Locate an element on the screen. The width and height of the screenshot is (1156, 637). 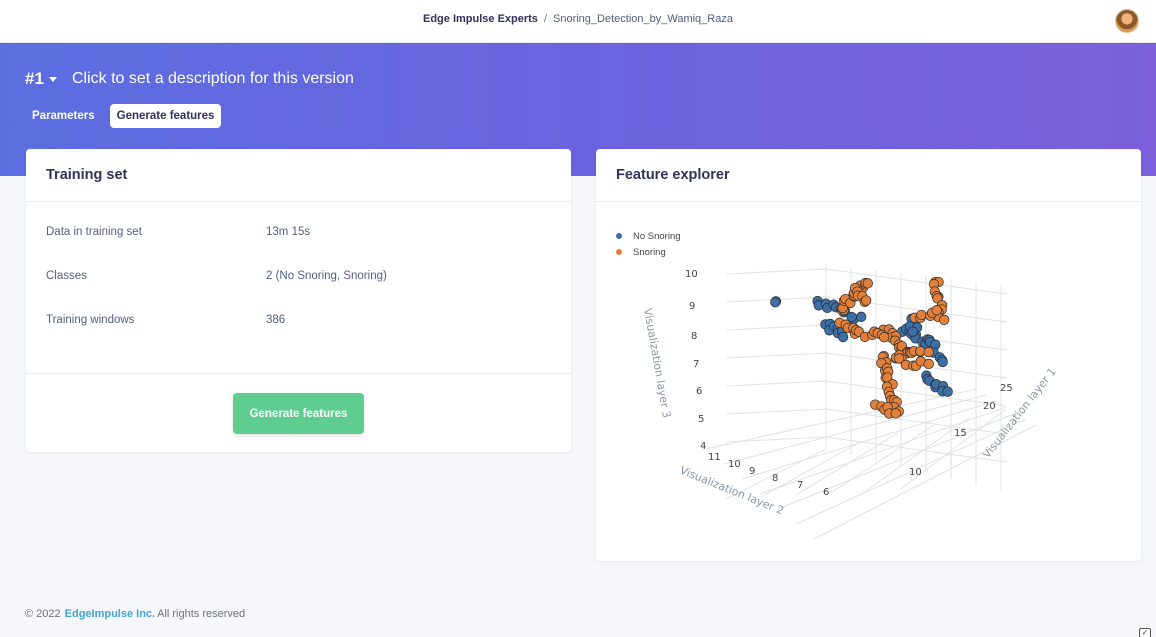
x-axis-title: Visualization layer 1 is located at coordinates (1019, 413).